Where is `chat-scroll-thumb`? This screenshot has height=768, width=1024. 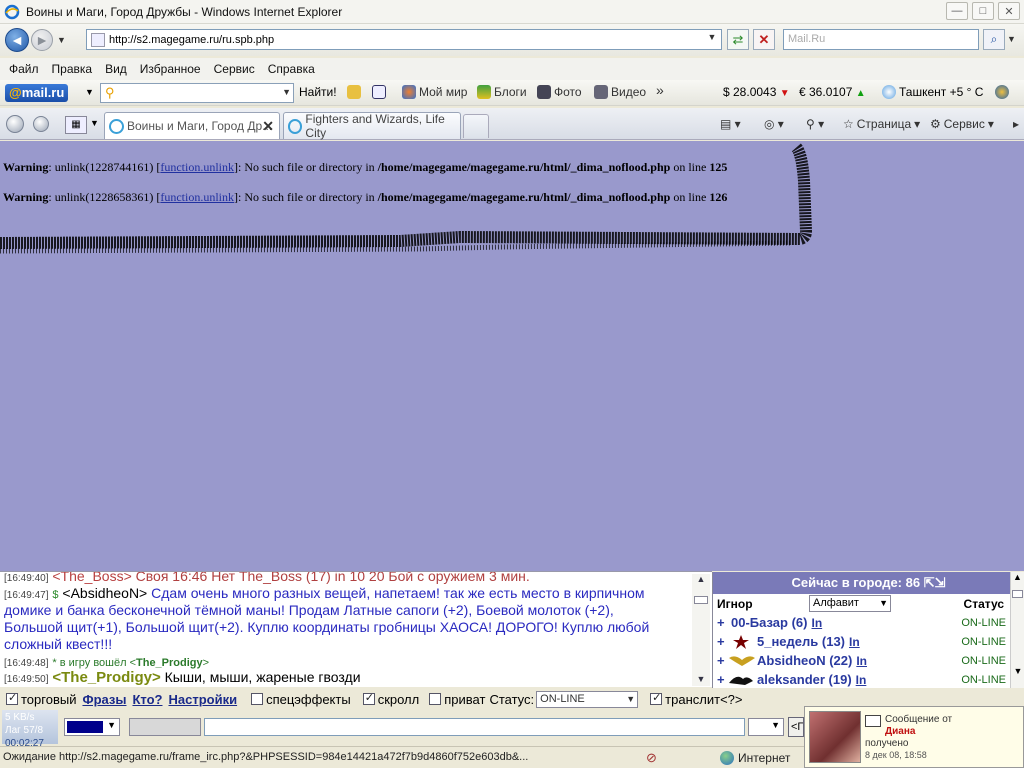 chat-scroll-thumb is located at coordinates (701, 600).